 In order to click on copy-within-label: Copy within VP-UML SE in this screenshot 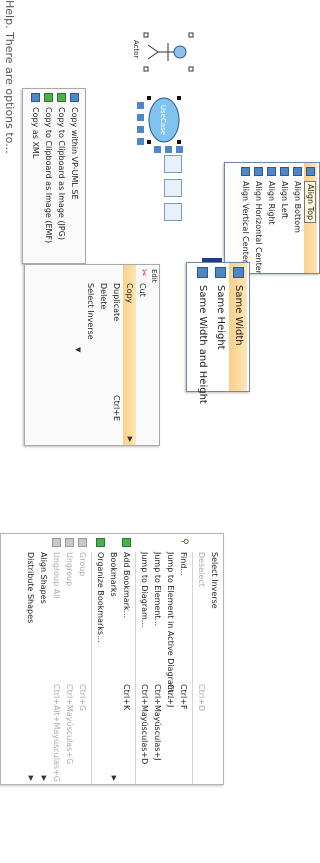, I will do `click(74, 153)`.